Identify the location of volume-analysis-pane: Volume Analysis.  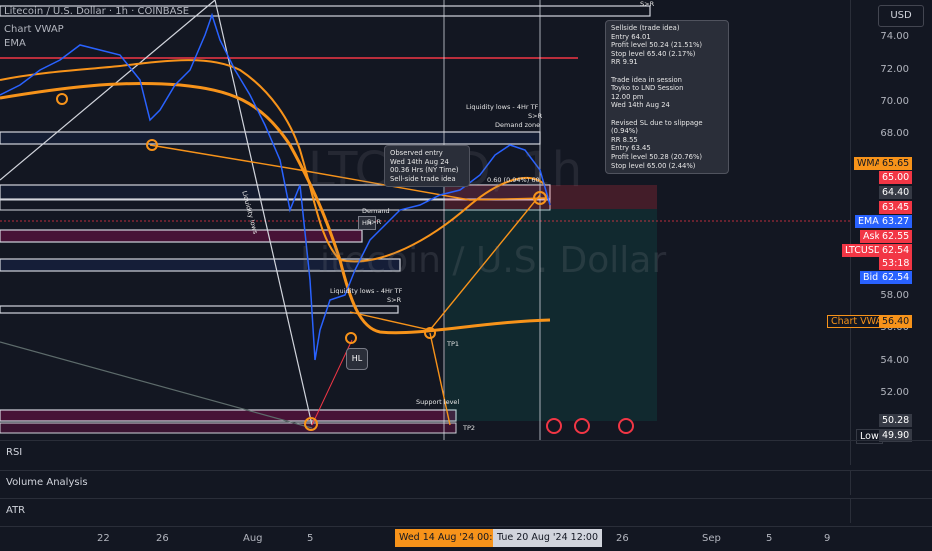
(425, 482).